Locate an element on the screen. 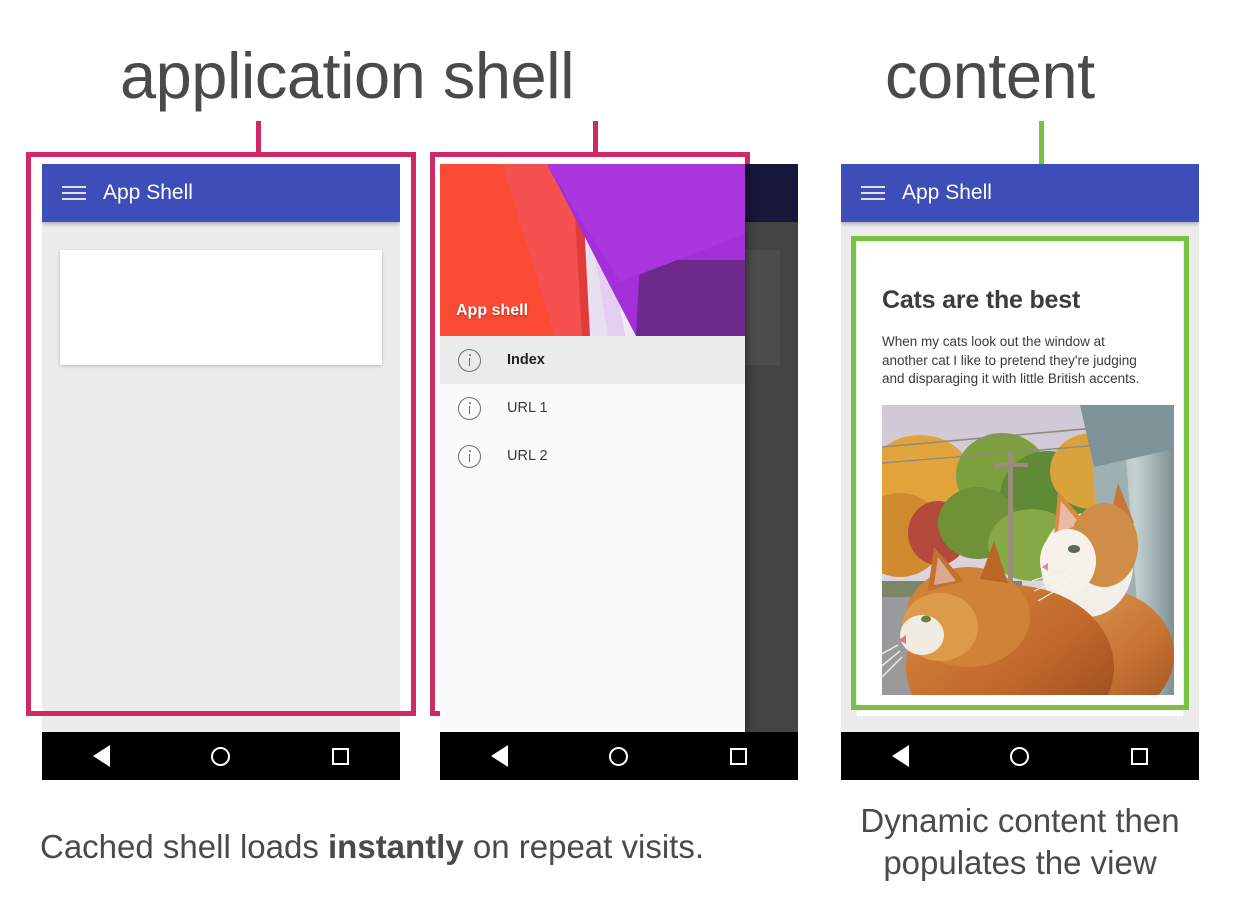 The height and width of the screenshot is (923, 1249). phone1-android-navbar is located at coordinates (221, 756).